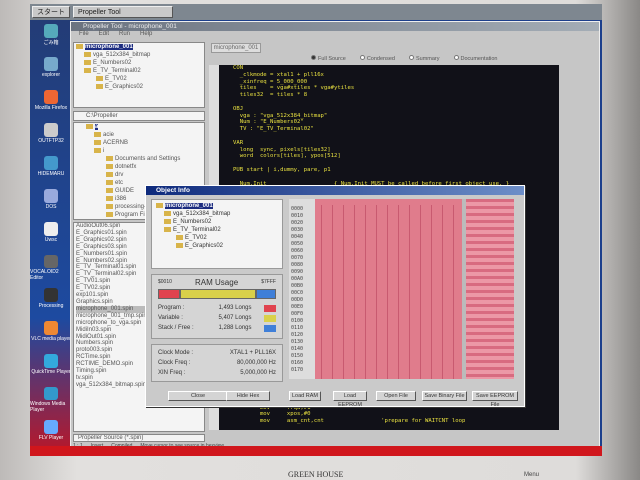  I want to click on load-eeprom-button: Load EEPROM, so click(350, 399).